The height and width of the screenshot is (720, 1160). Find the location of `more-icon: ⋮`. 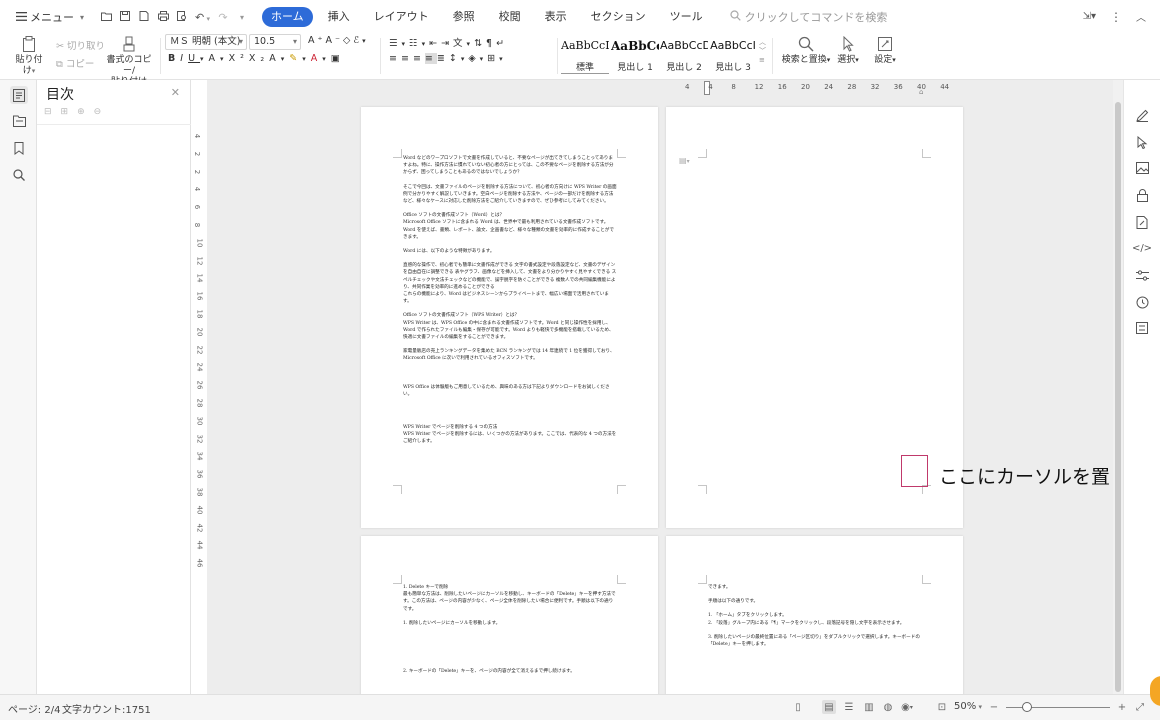

more-icon: ⋮ is located at coordinates (1116, 17).